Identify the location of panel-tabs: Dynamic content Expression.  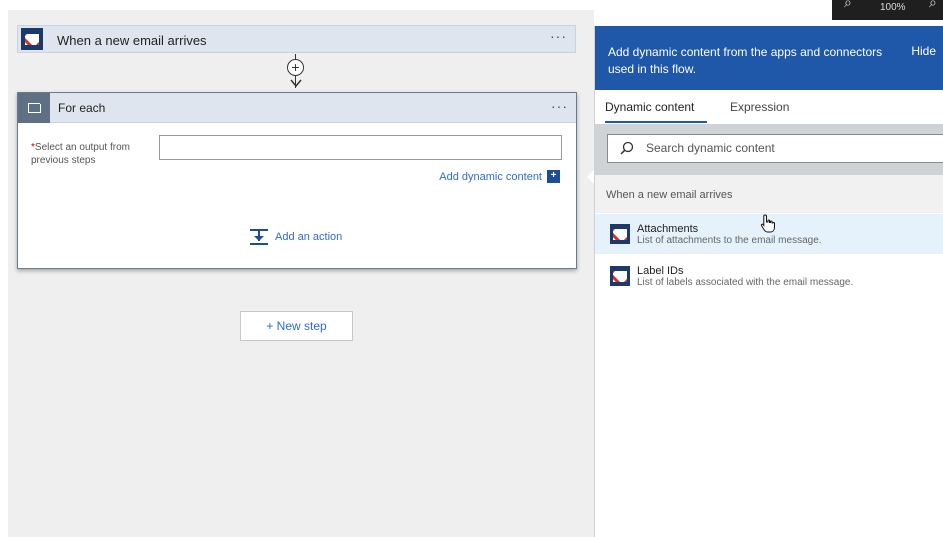
(769, 107).